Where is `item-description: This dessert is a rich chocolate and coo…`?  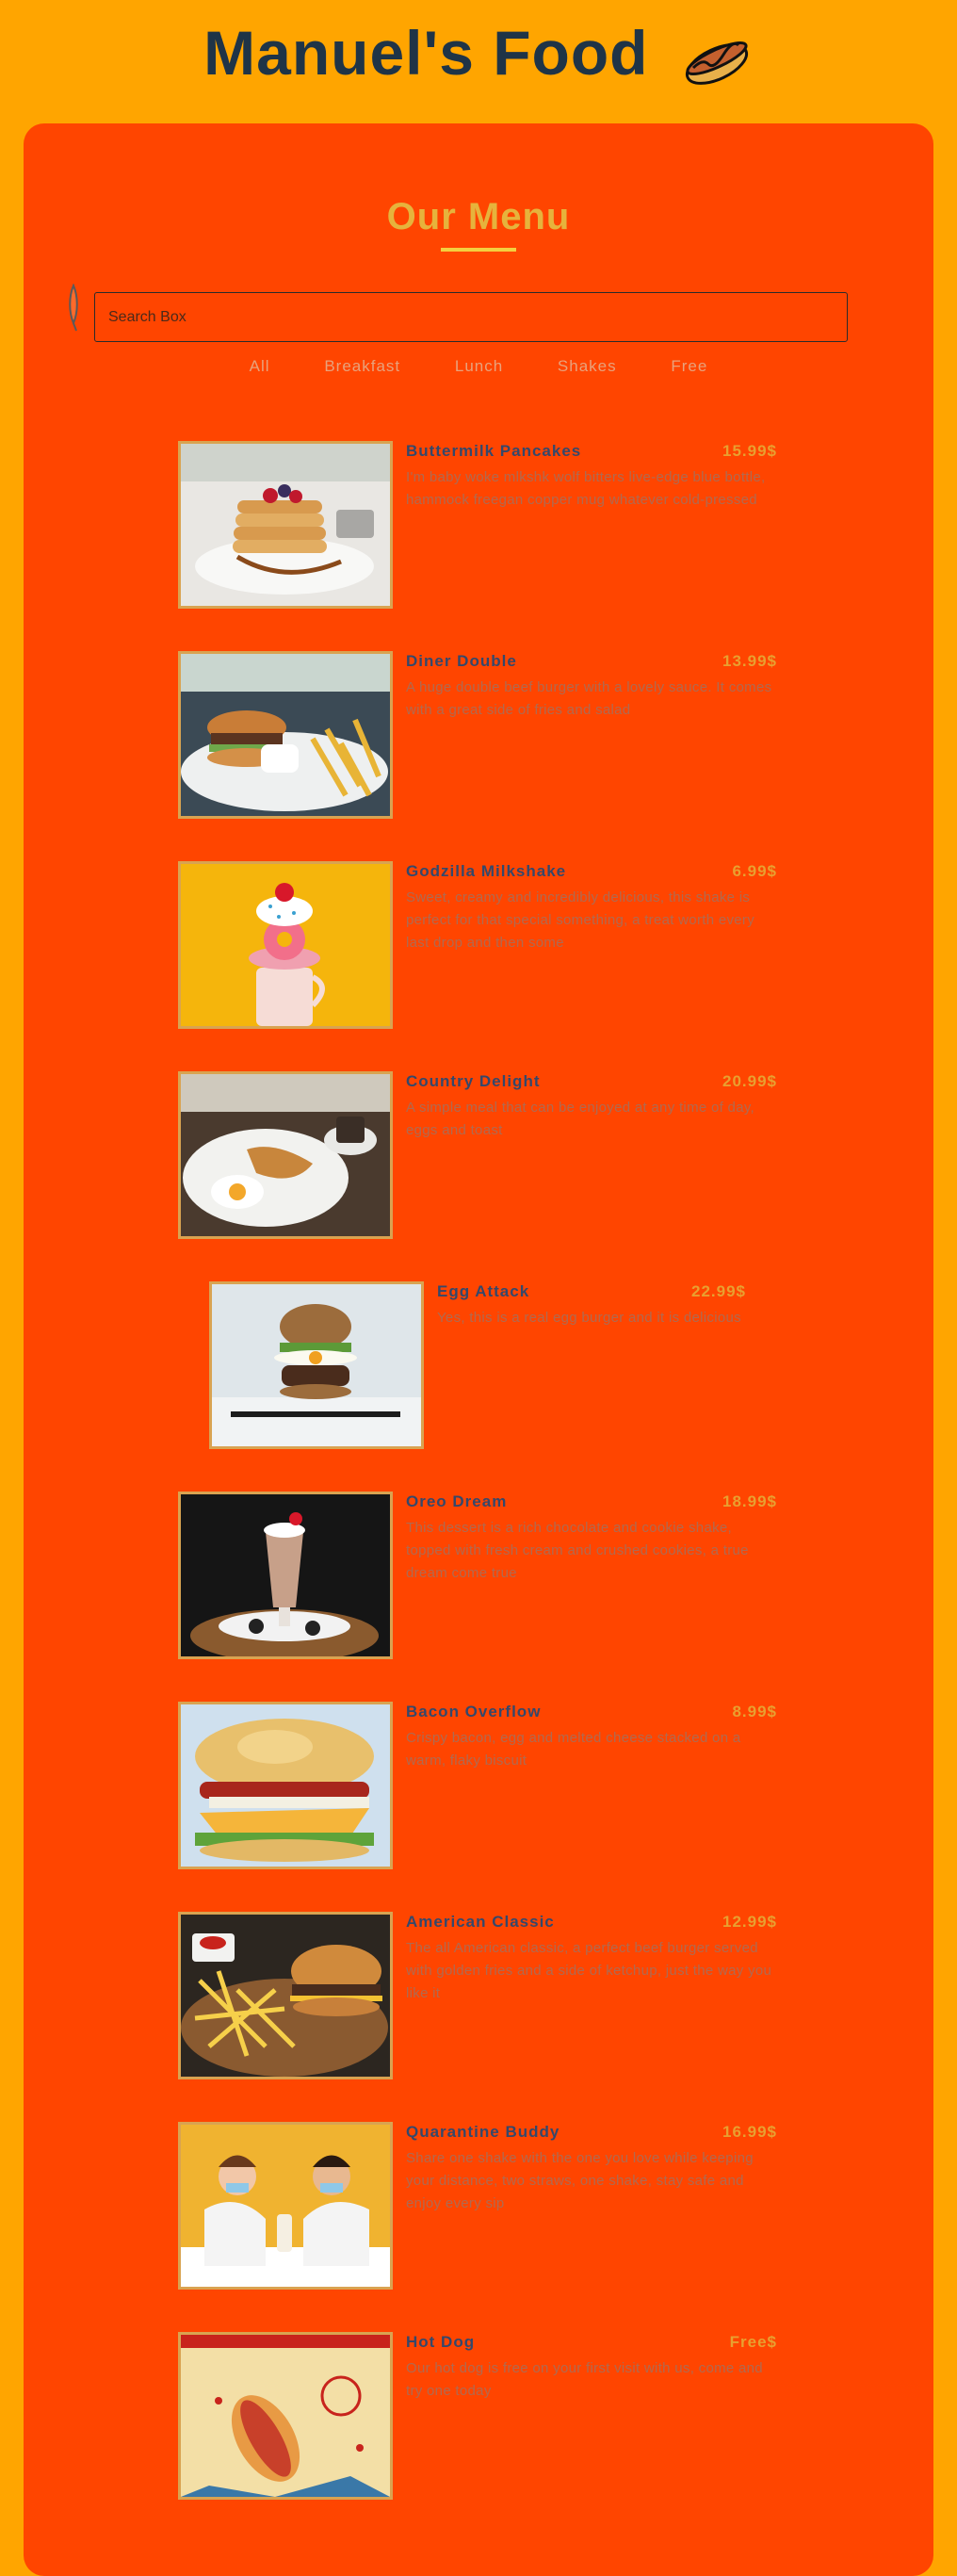
item-description: This dessert is a rich chocolate and coo… is located at coordinates (577, 1550).